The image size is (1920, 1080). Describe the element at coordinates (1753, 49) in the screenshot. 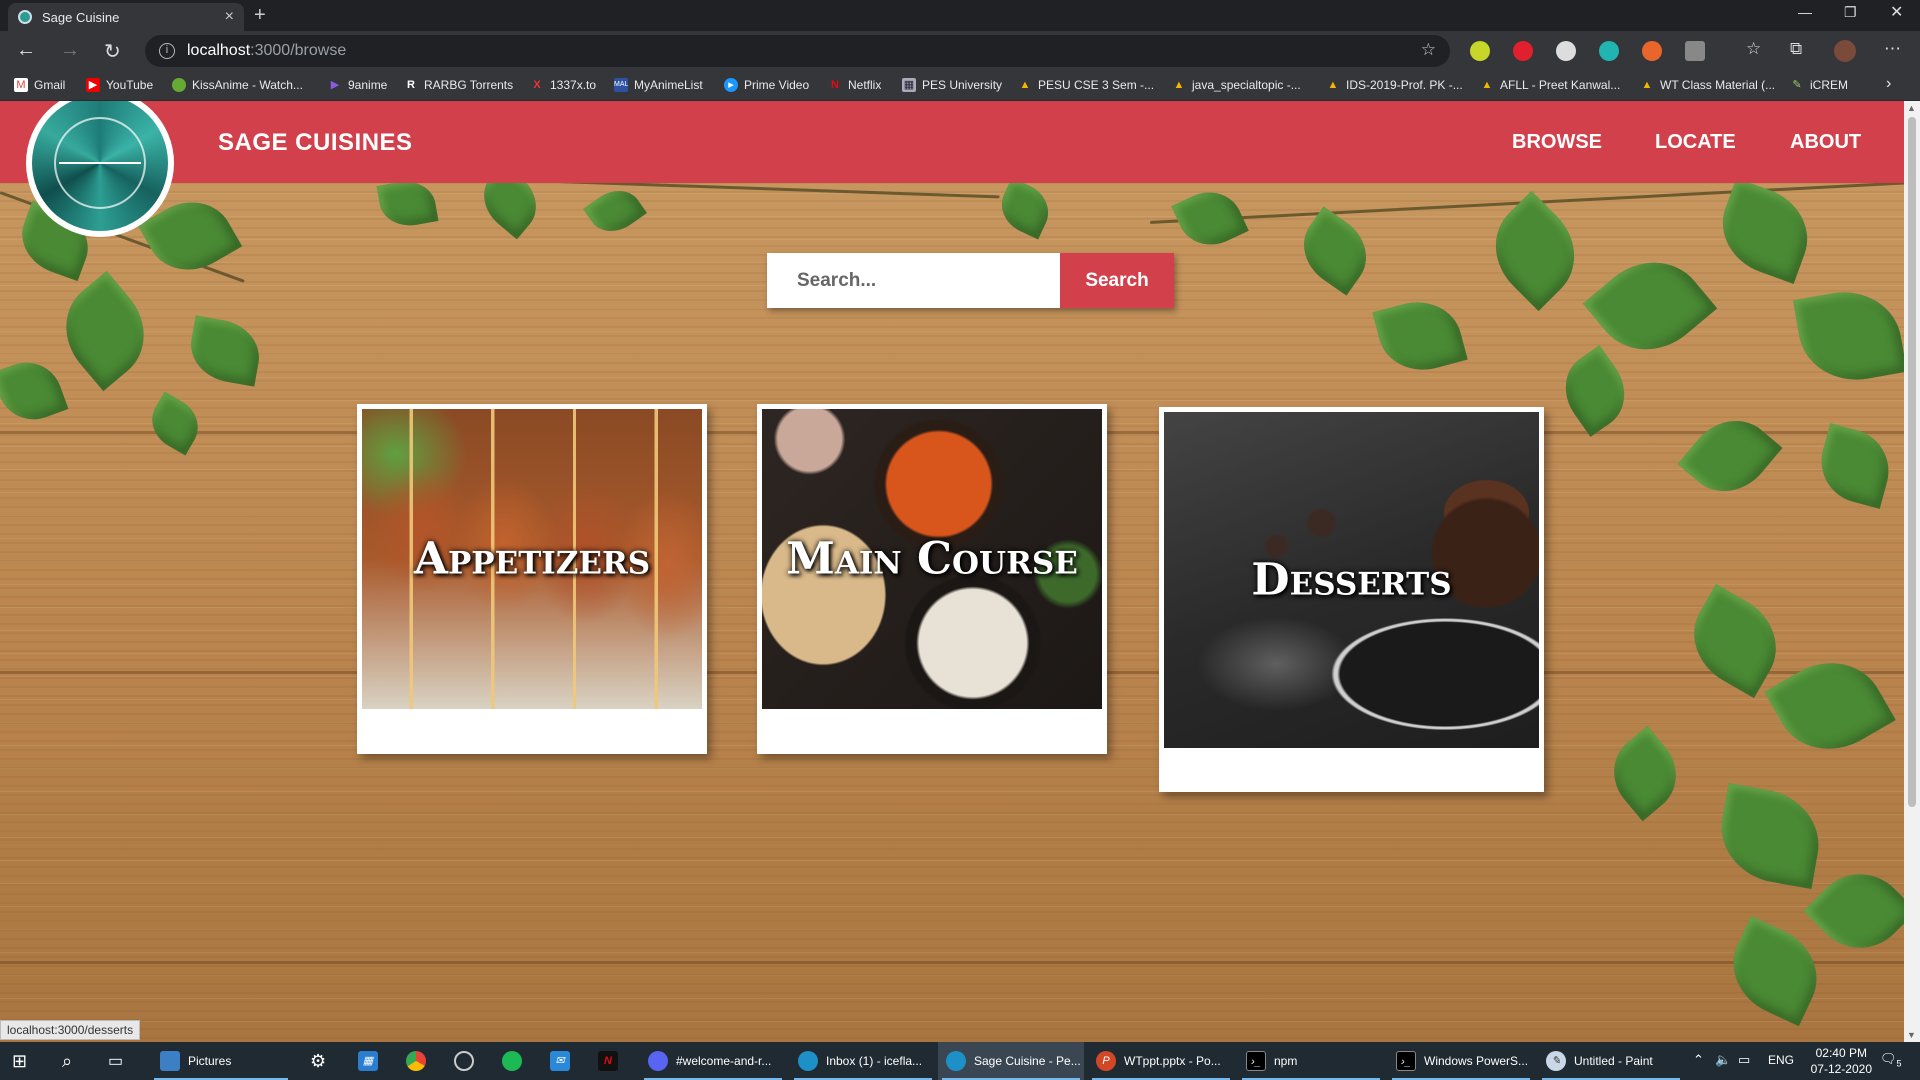

I see `favorites-icon: ☆` at that location.